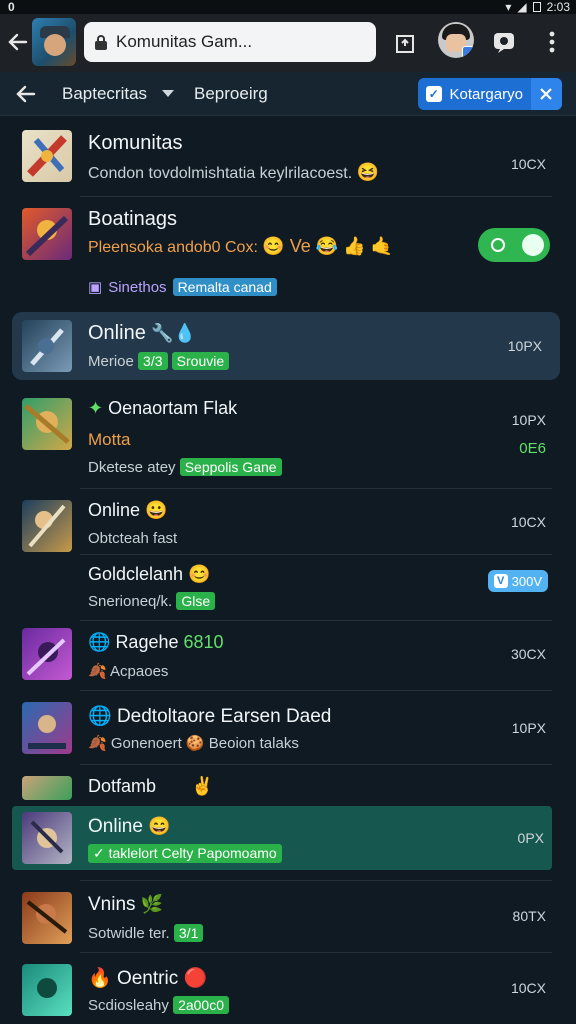  I want to click on list-item: Goldclelanh 😊 Snerioneq/k. Glse V 300V, so click(288, 588).